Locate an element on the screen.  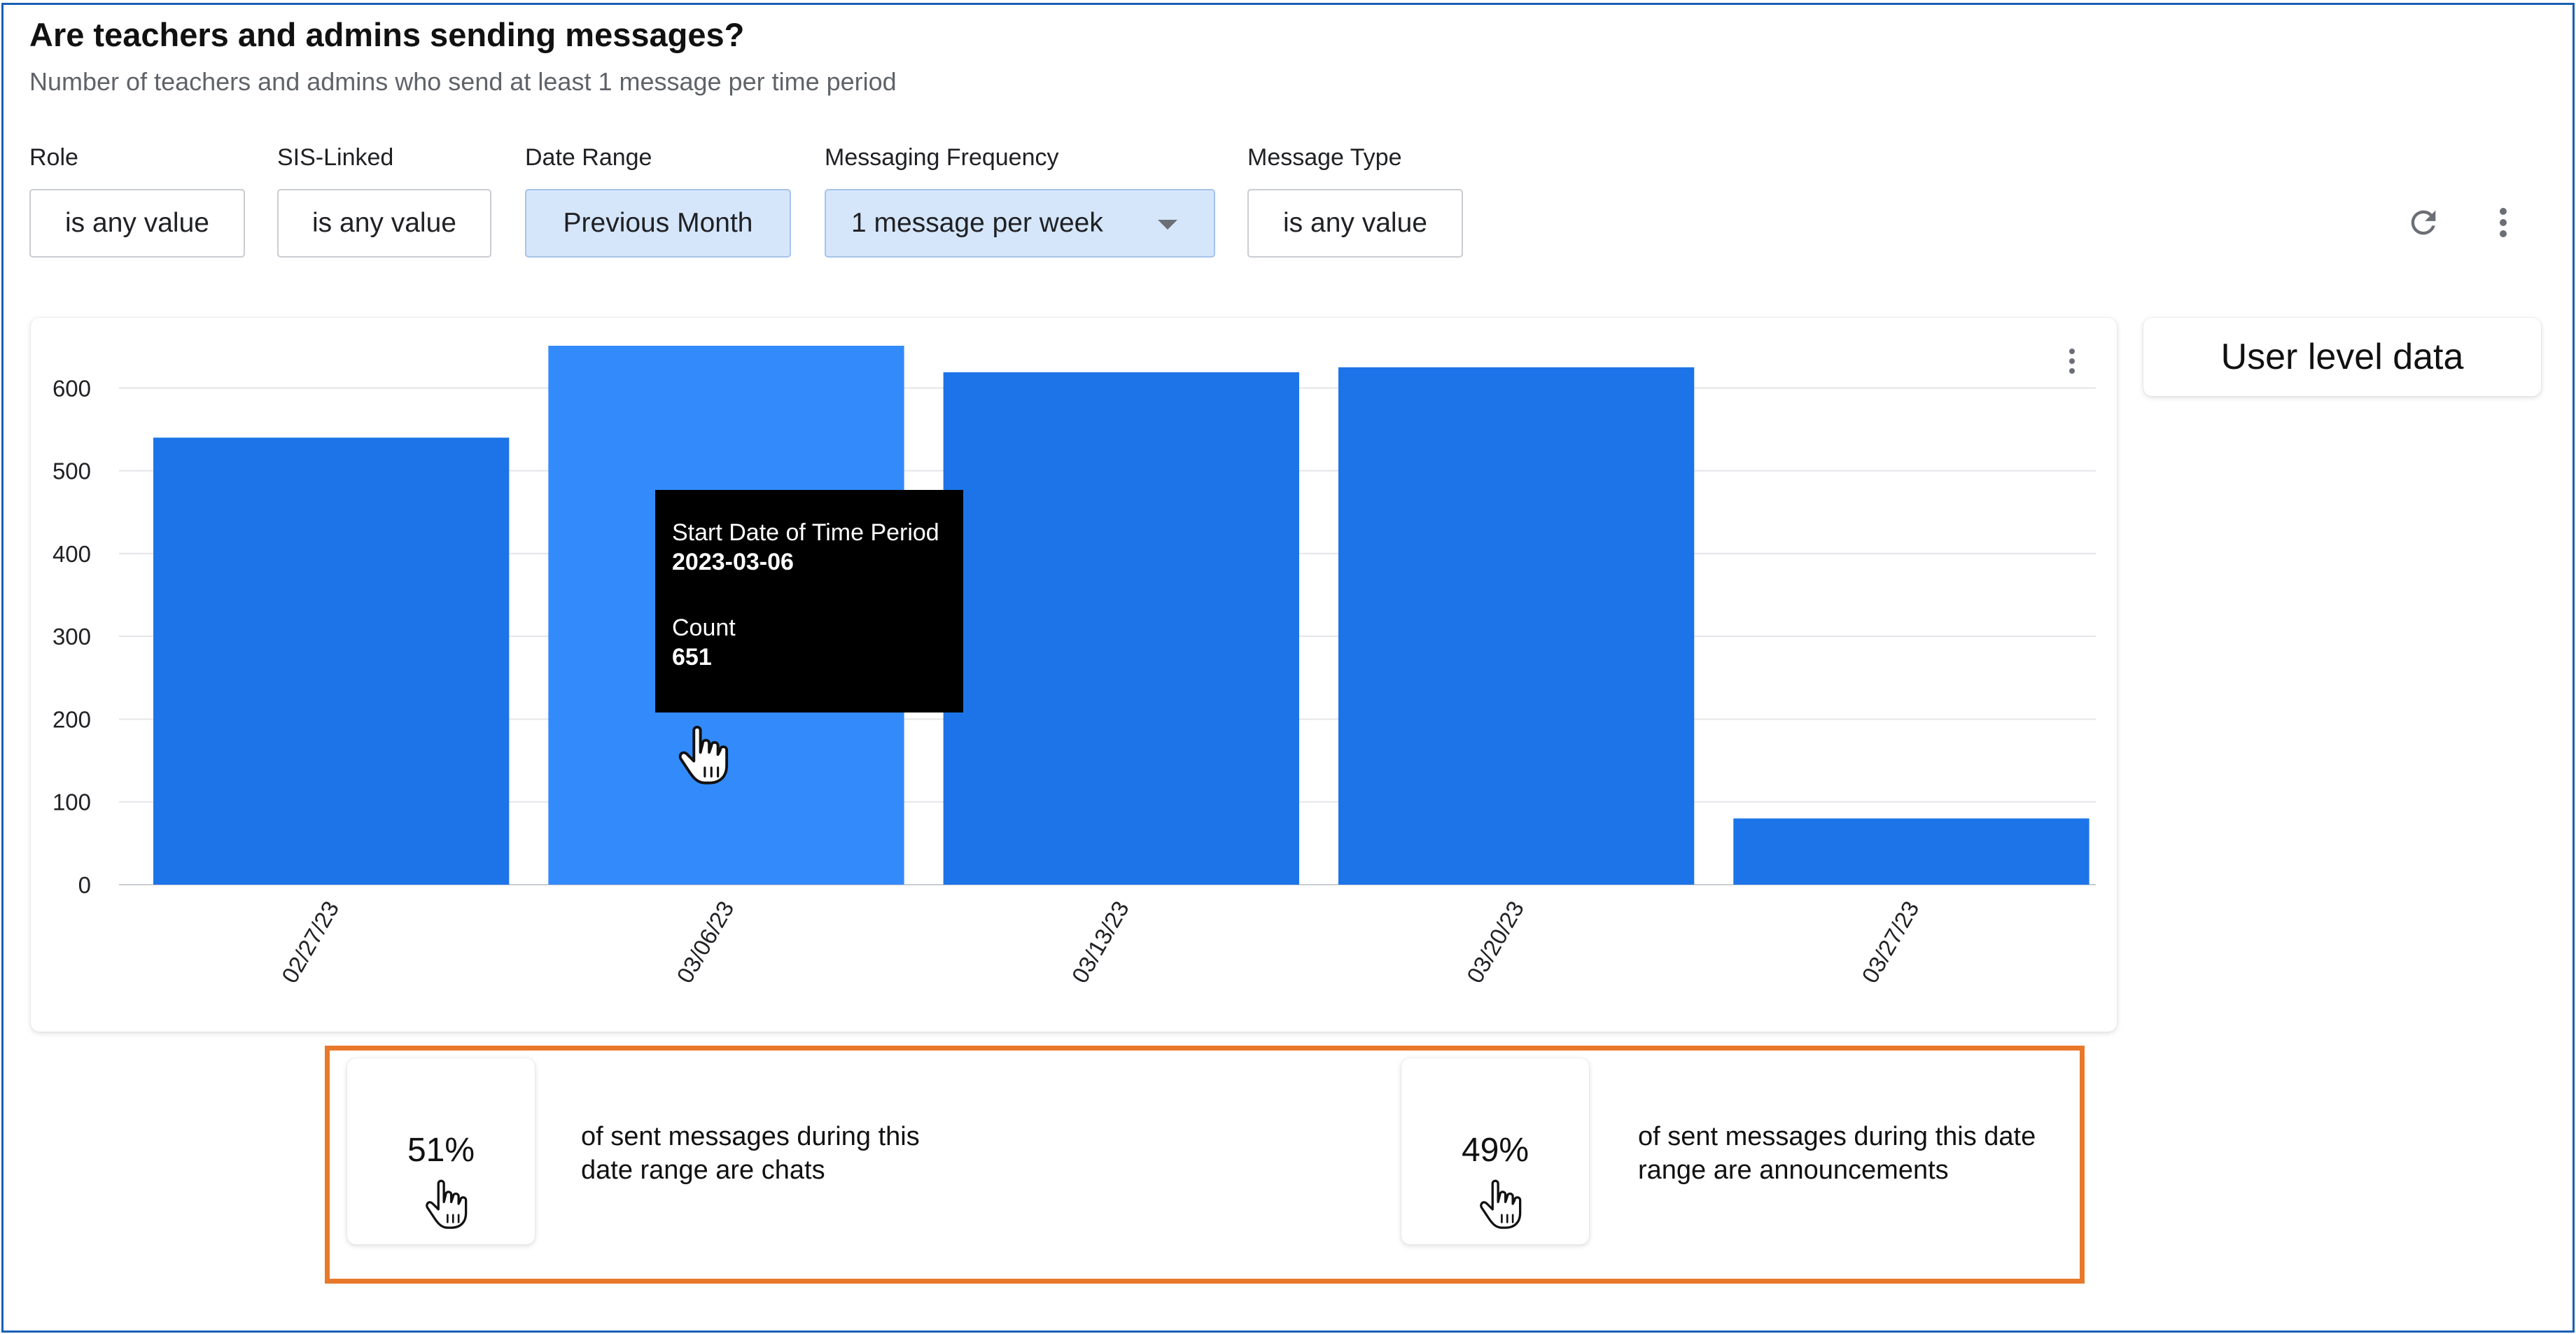
x-tick-label: 03/27/23 is located at coordinates (1890, 942).